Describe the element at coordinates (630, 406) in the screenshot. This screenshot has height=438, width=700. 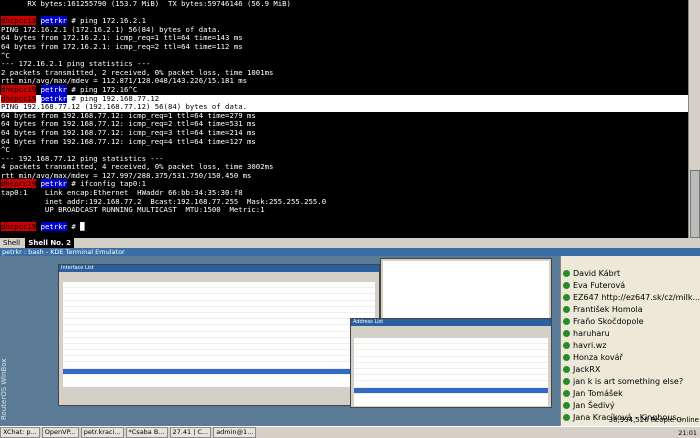
I see `contact-item: Jan Šedivý` at that location.